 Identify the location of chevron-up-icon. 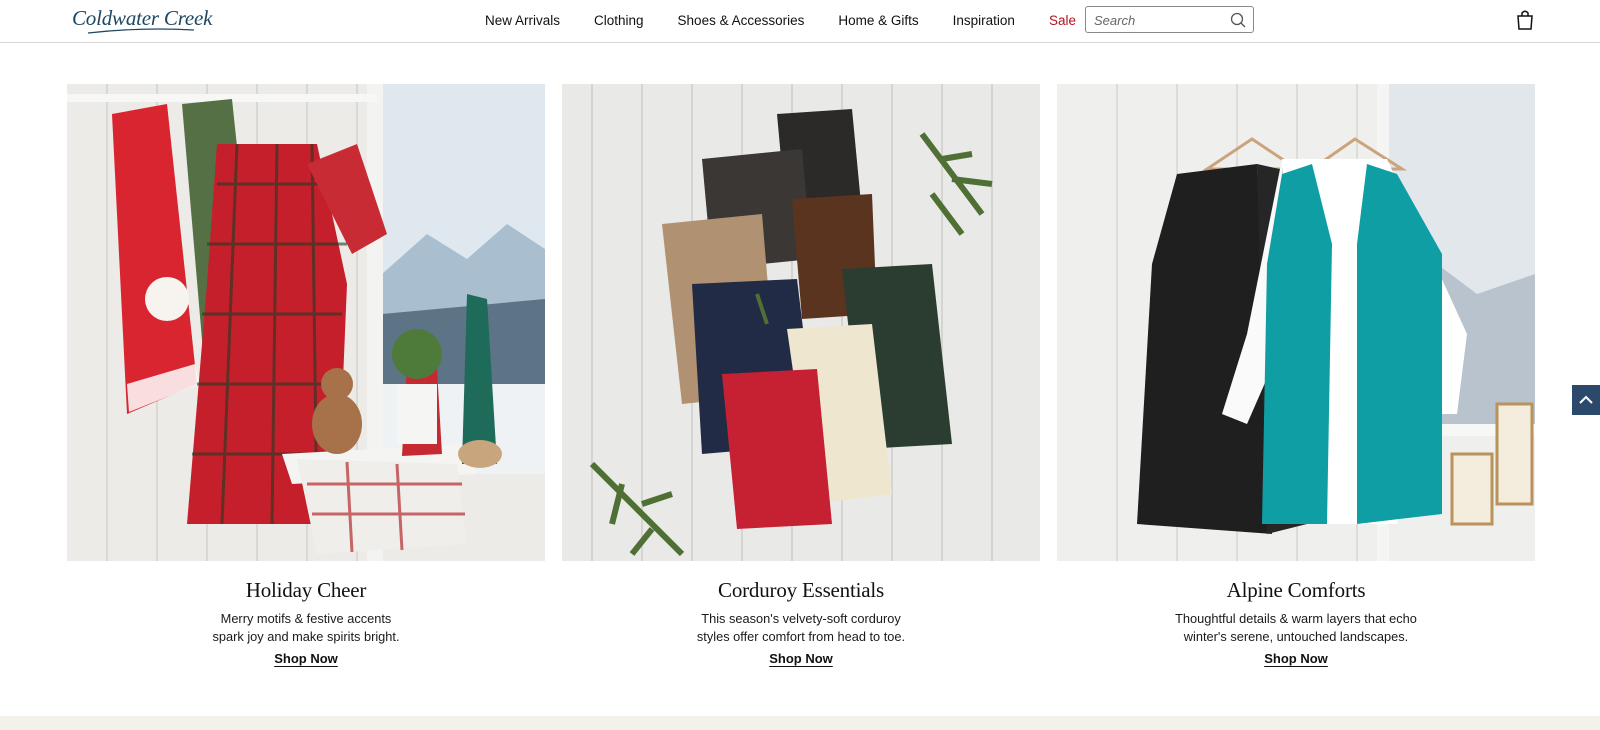
(1586, 399).